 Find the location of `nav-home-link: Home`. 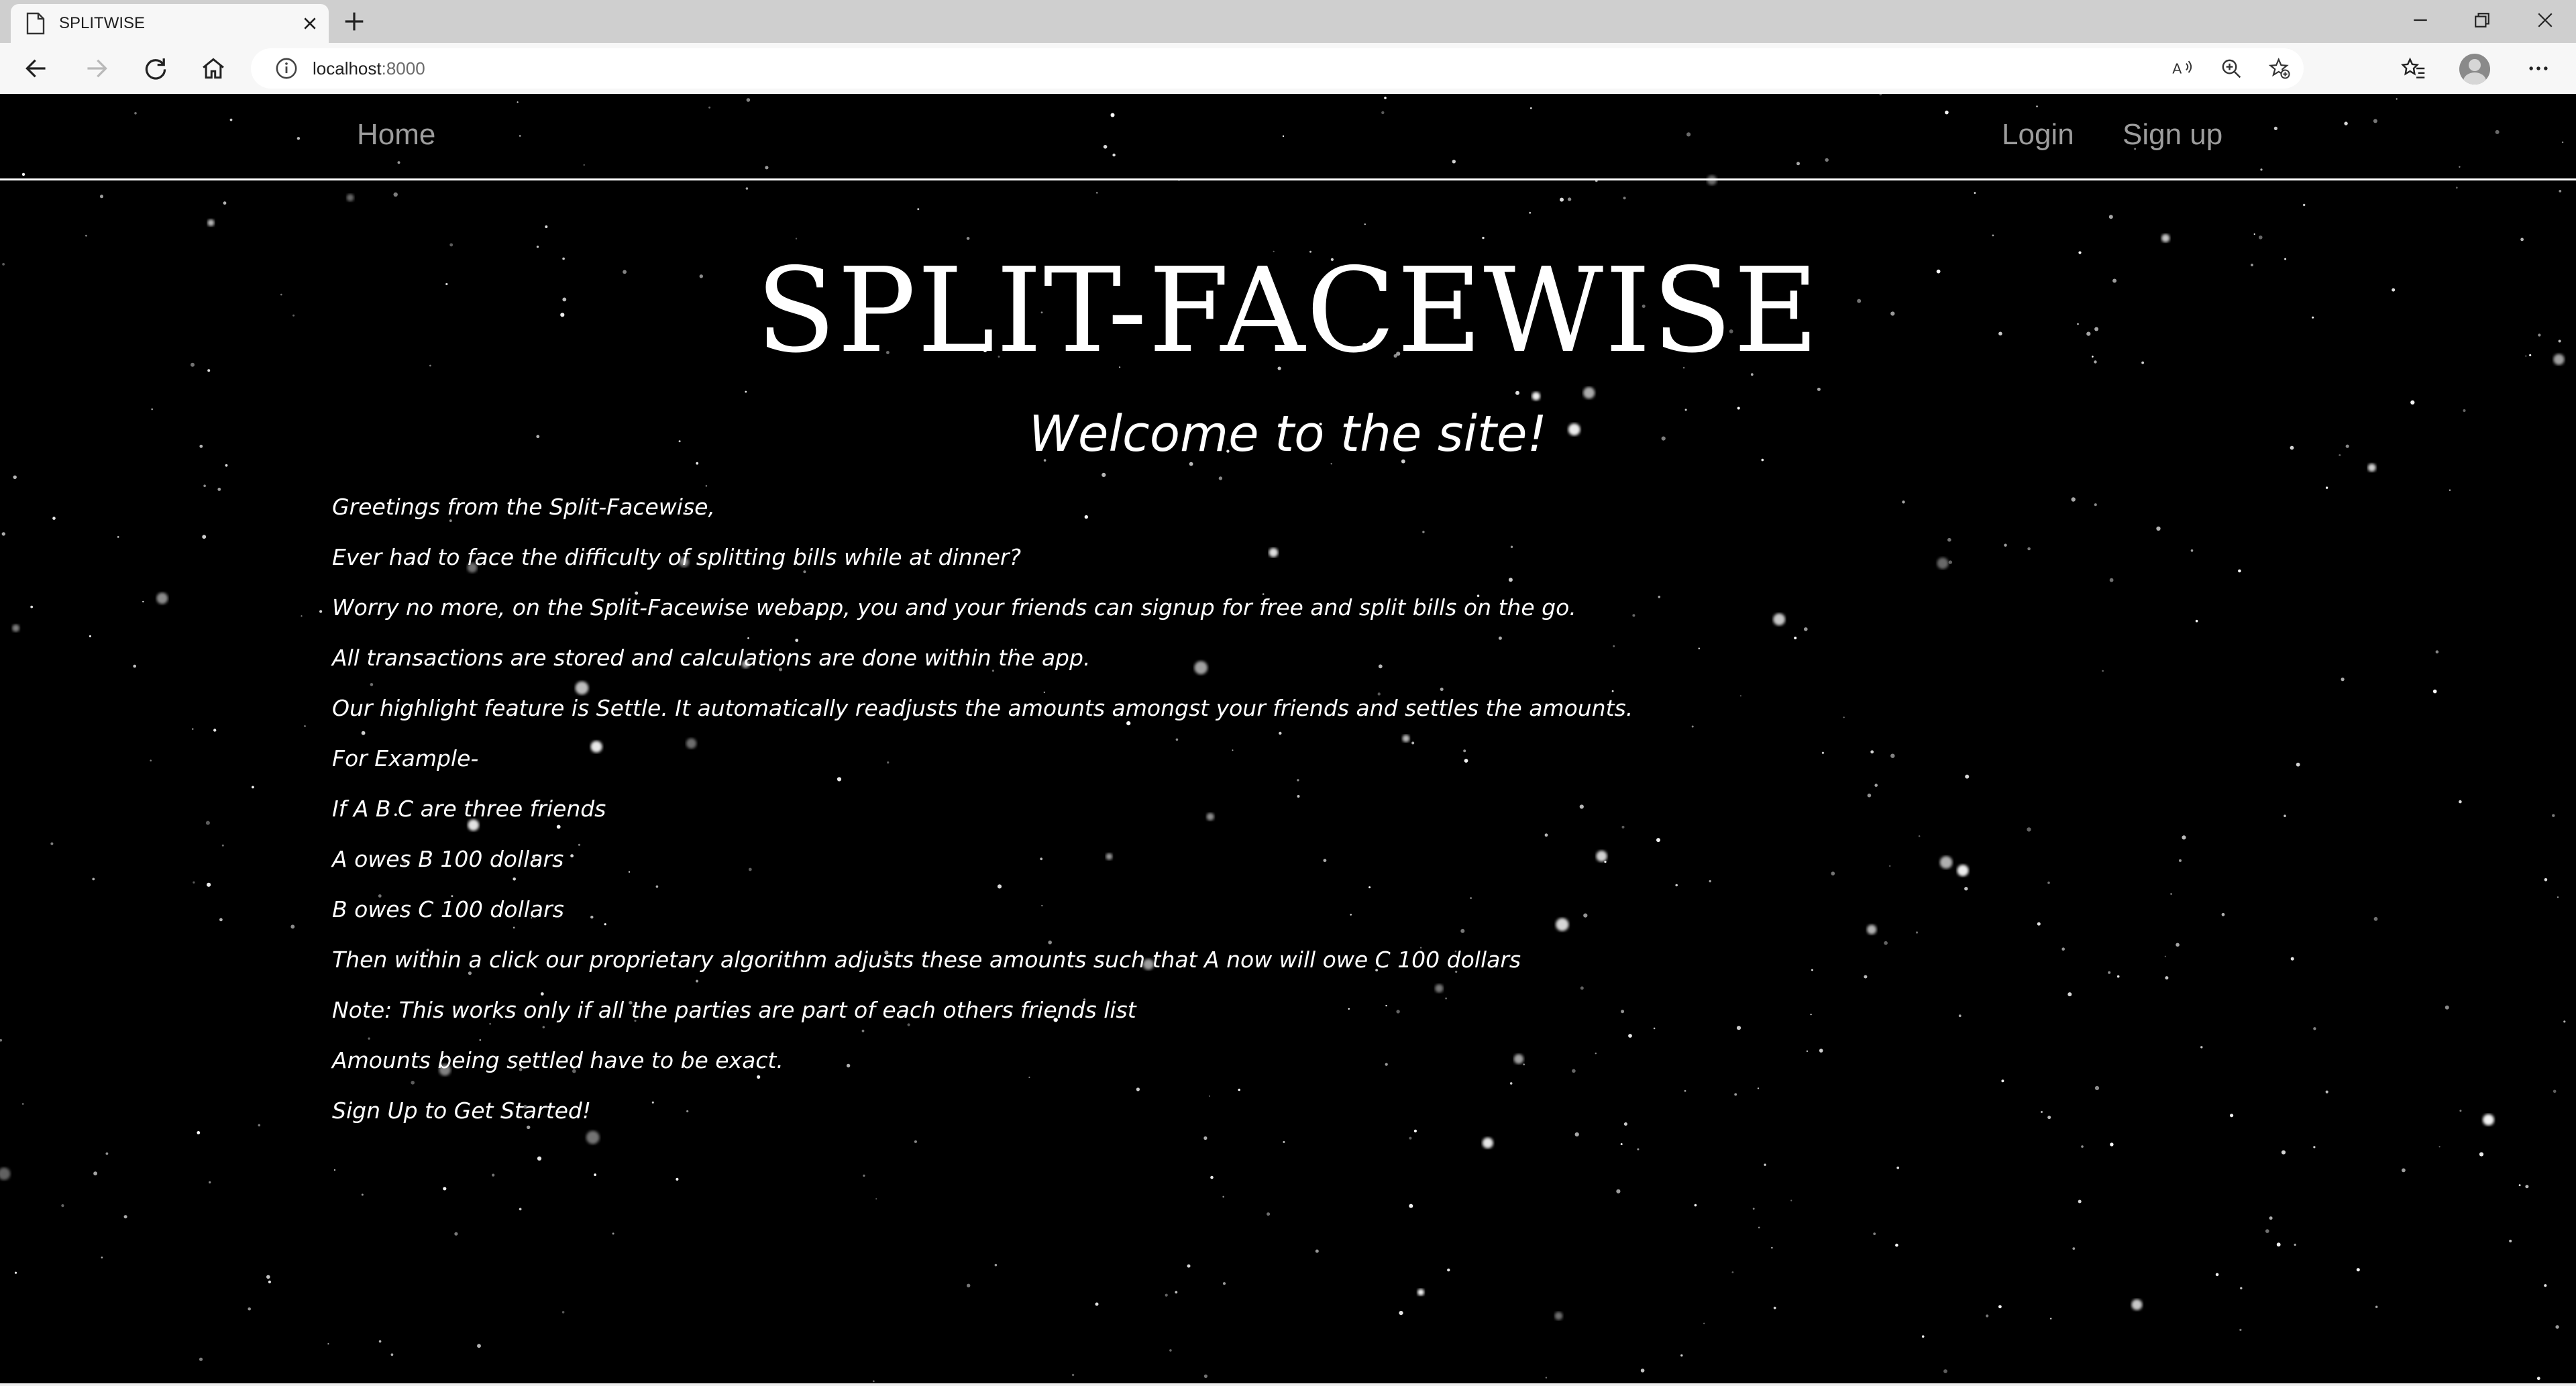

nav-home-link: Home is located at coordinates (396, 135).